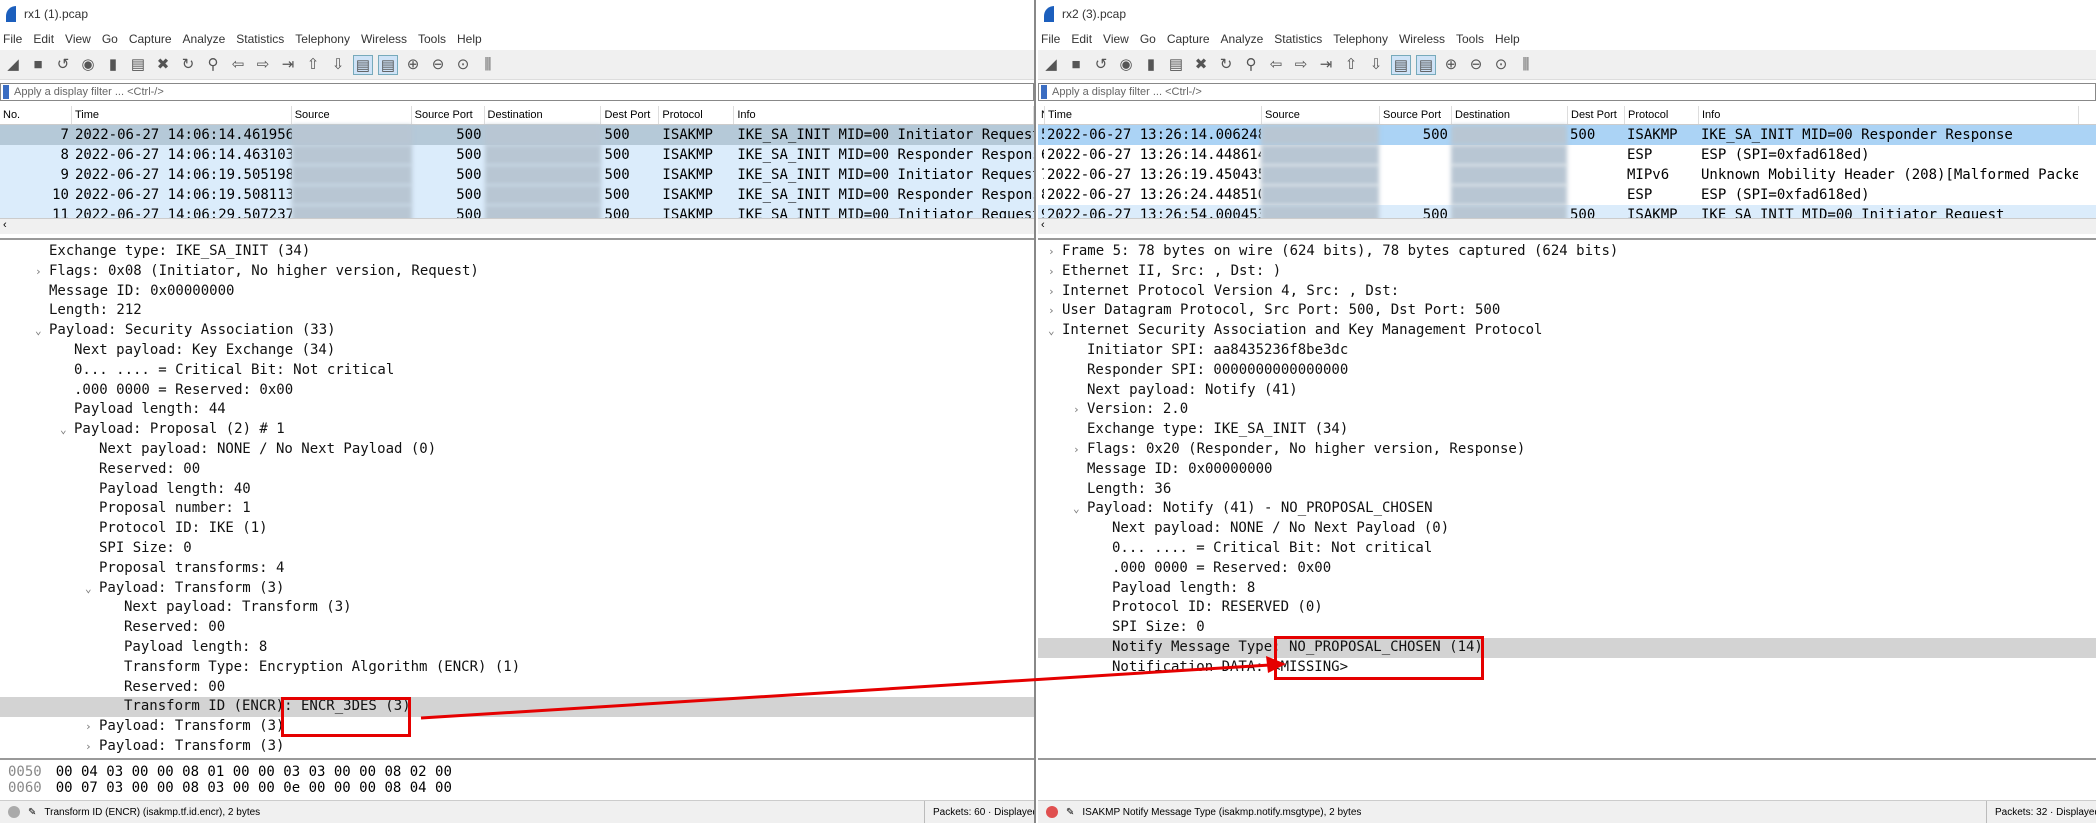 The height and width of the screenshot is (823, 2096). What do you see at coordinates (338, 65) in the screenshot?
I see `toolbar-icon-13: ⇩` at bounding box center [338, 65].